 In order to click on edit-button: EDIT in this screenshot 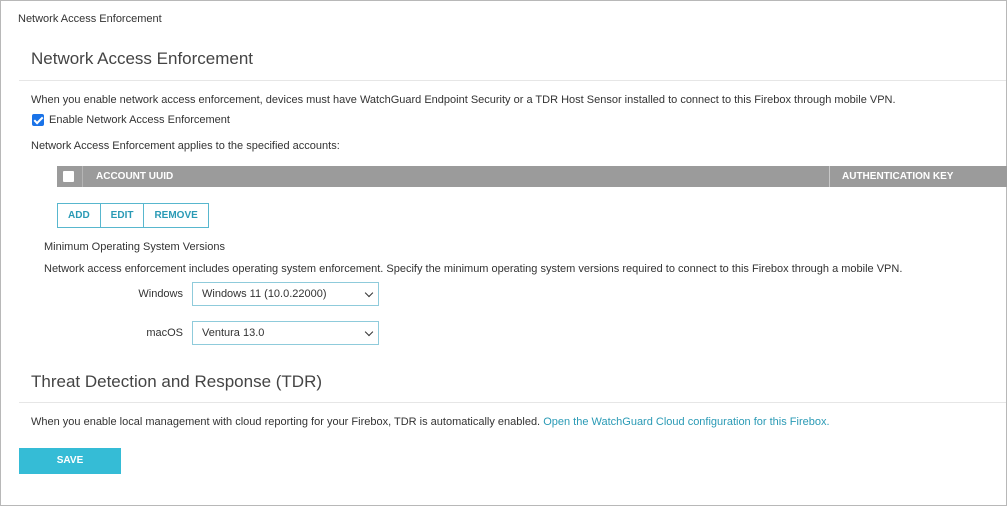, I will do `click(123, 215)`.